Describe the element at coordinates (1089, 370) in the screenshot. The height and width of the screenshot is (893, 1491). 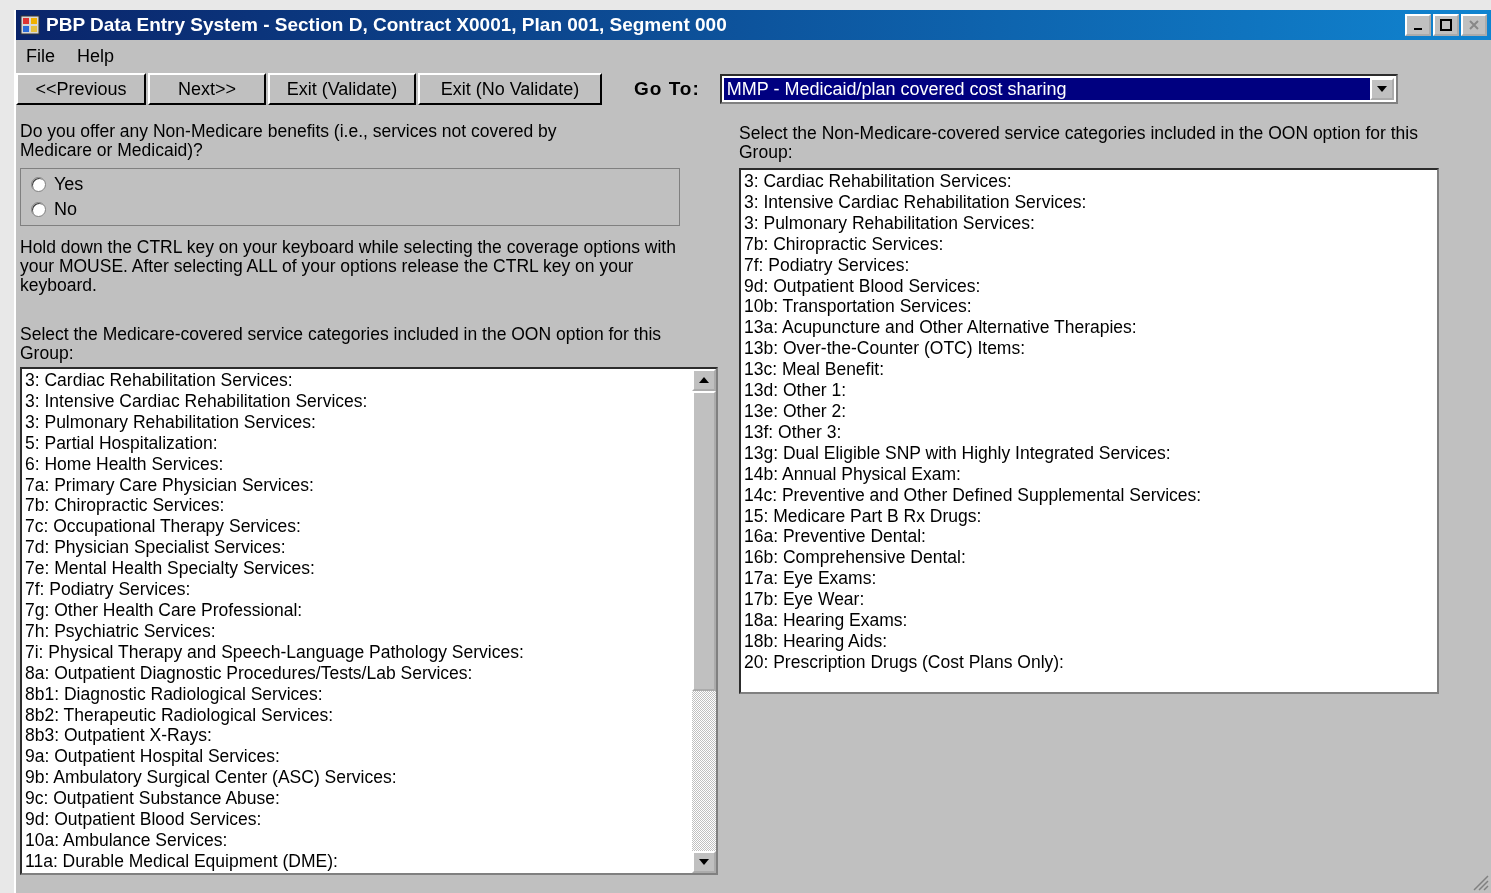
I see `list-item: 13c: Meal Benefit:` at that location.